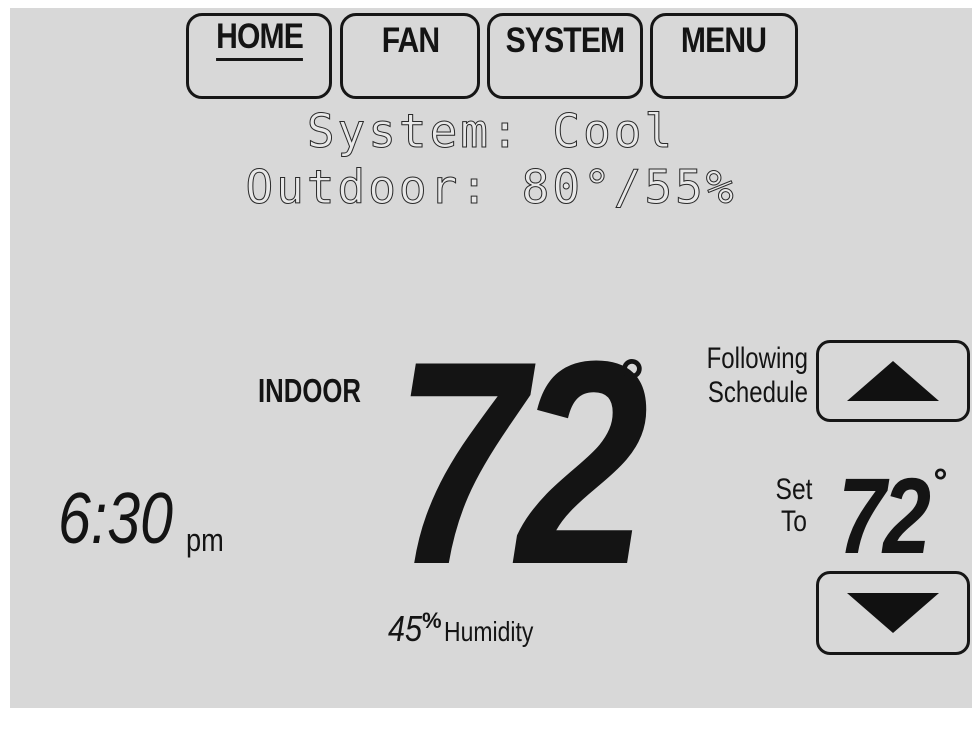  I want to click on system-mode-text: System: Cool, so click(491, 131).